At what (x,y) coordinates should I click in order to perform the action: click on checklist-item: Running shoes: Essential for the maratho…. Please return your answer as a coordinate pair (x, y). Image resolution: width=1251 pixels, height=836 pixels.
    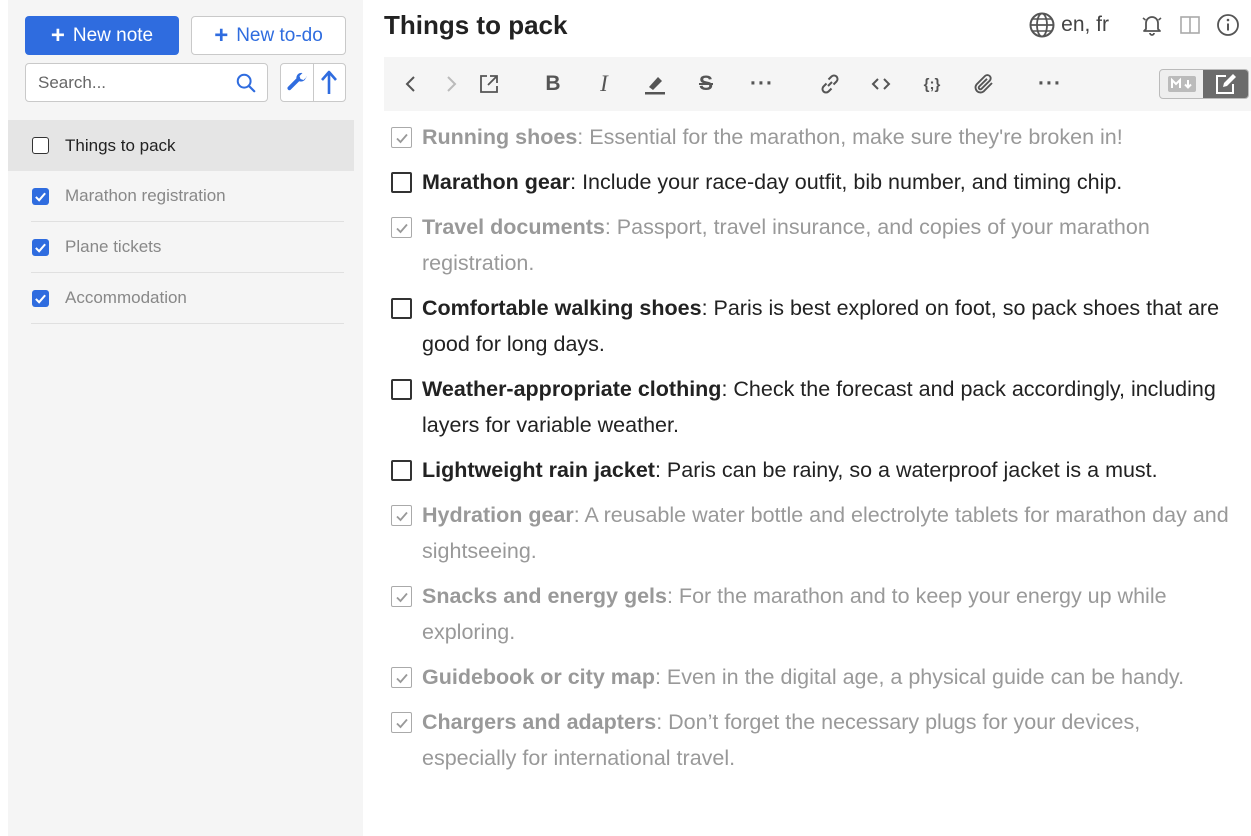
    Looking at the image, I should click on (813, 137).